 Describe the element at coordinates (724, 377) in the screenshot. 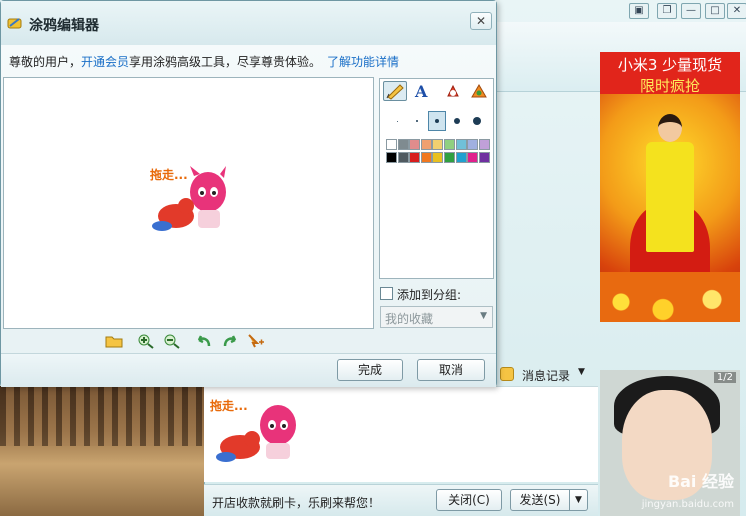

I see `ad-page-indicator: 1/2` at that location.